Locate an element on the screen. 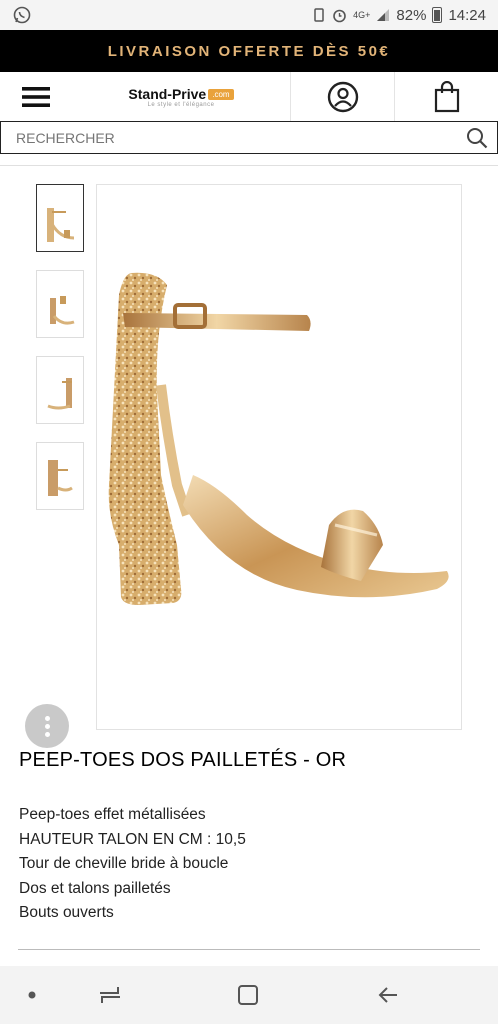  logo-name: Stand-Prive is located at coordinates (167, 94).